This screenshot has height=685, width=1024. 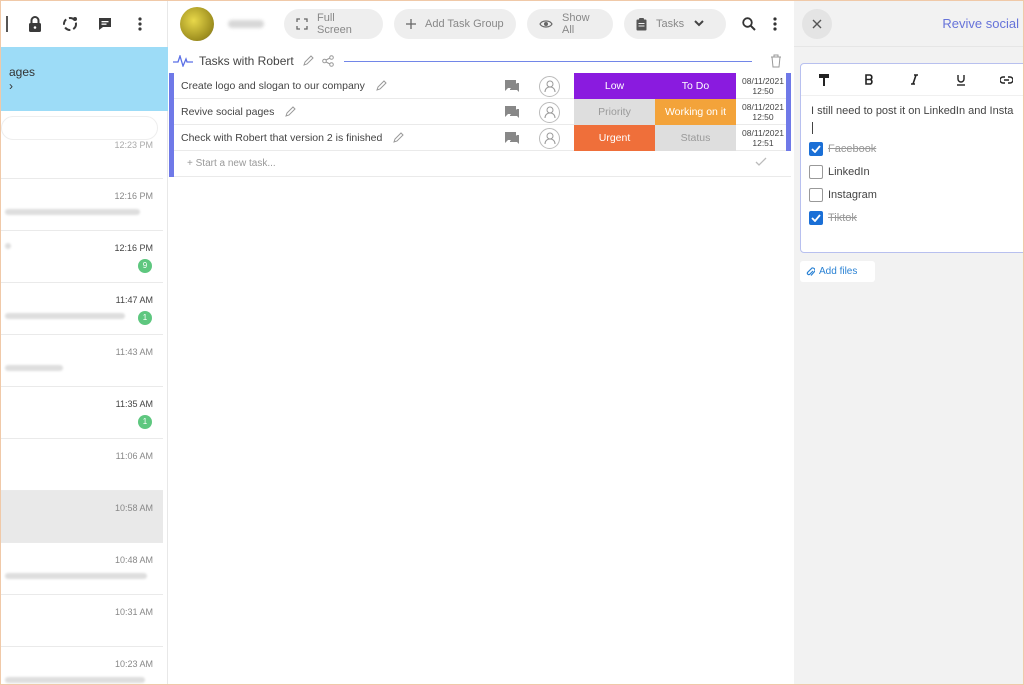 What do you see at coordinates (133, 196) in the screenshot?
I see `chat-time: 12:16 PM` at bounding box center [133, 196].